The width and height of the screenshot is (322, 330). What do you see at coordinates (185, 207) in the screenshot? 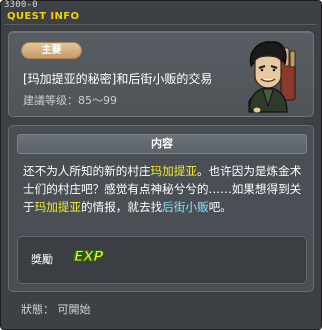
I see `desc-npc-link: 后街小贩` at bounding box center [185, 207].